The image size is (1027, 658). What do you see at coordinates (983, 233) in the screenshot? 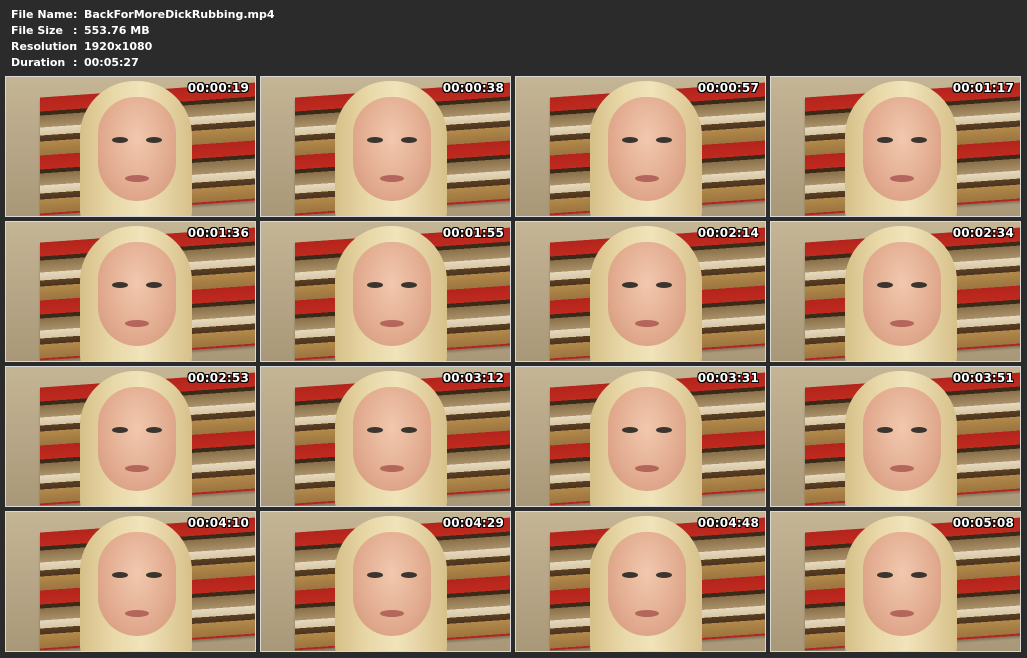
I see `thumbnail-timestamp: 00:02:34` at bounding box center [983, 233].